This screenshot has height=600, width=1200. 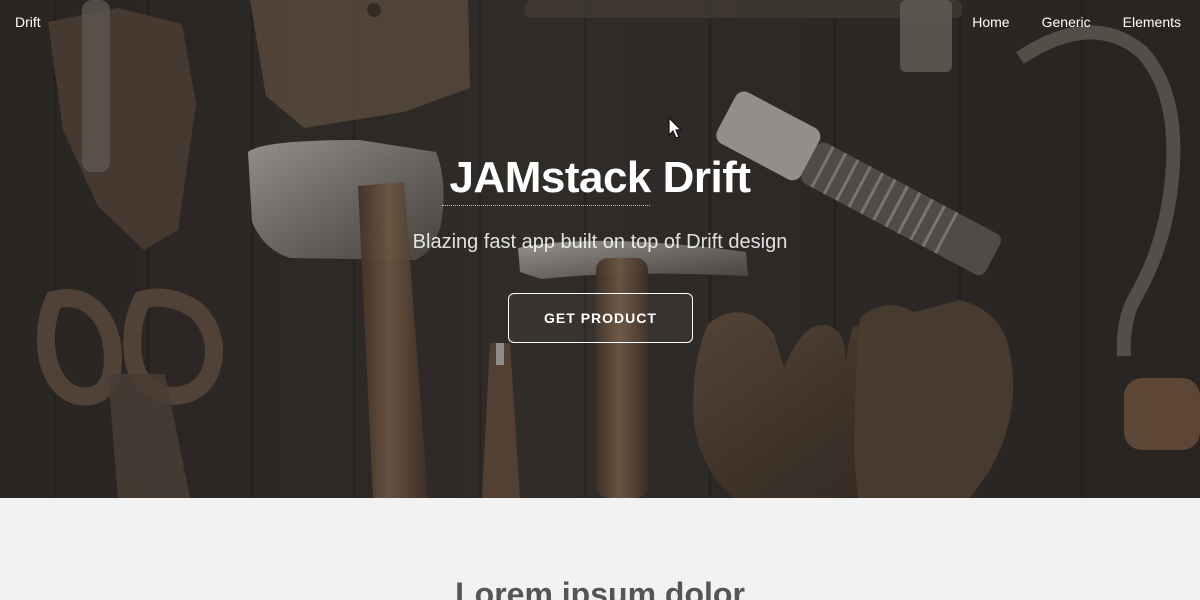 What do you see at coordinates (990, 22) in the screenshot?
I see `nav-link-home: Home` at bounding box center [990, 22].